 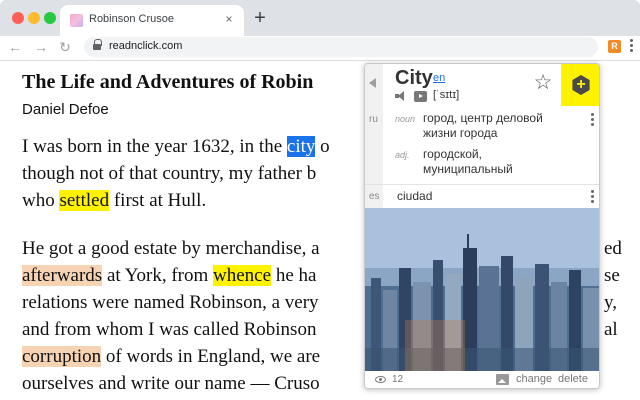 What do you see at coordinates (322, 146) in the screenshot?
I see `text-run: o` at bounding box center [322, 146].